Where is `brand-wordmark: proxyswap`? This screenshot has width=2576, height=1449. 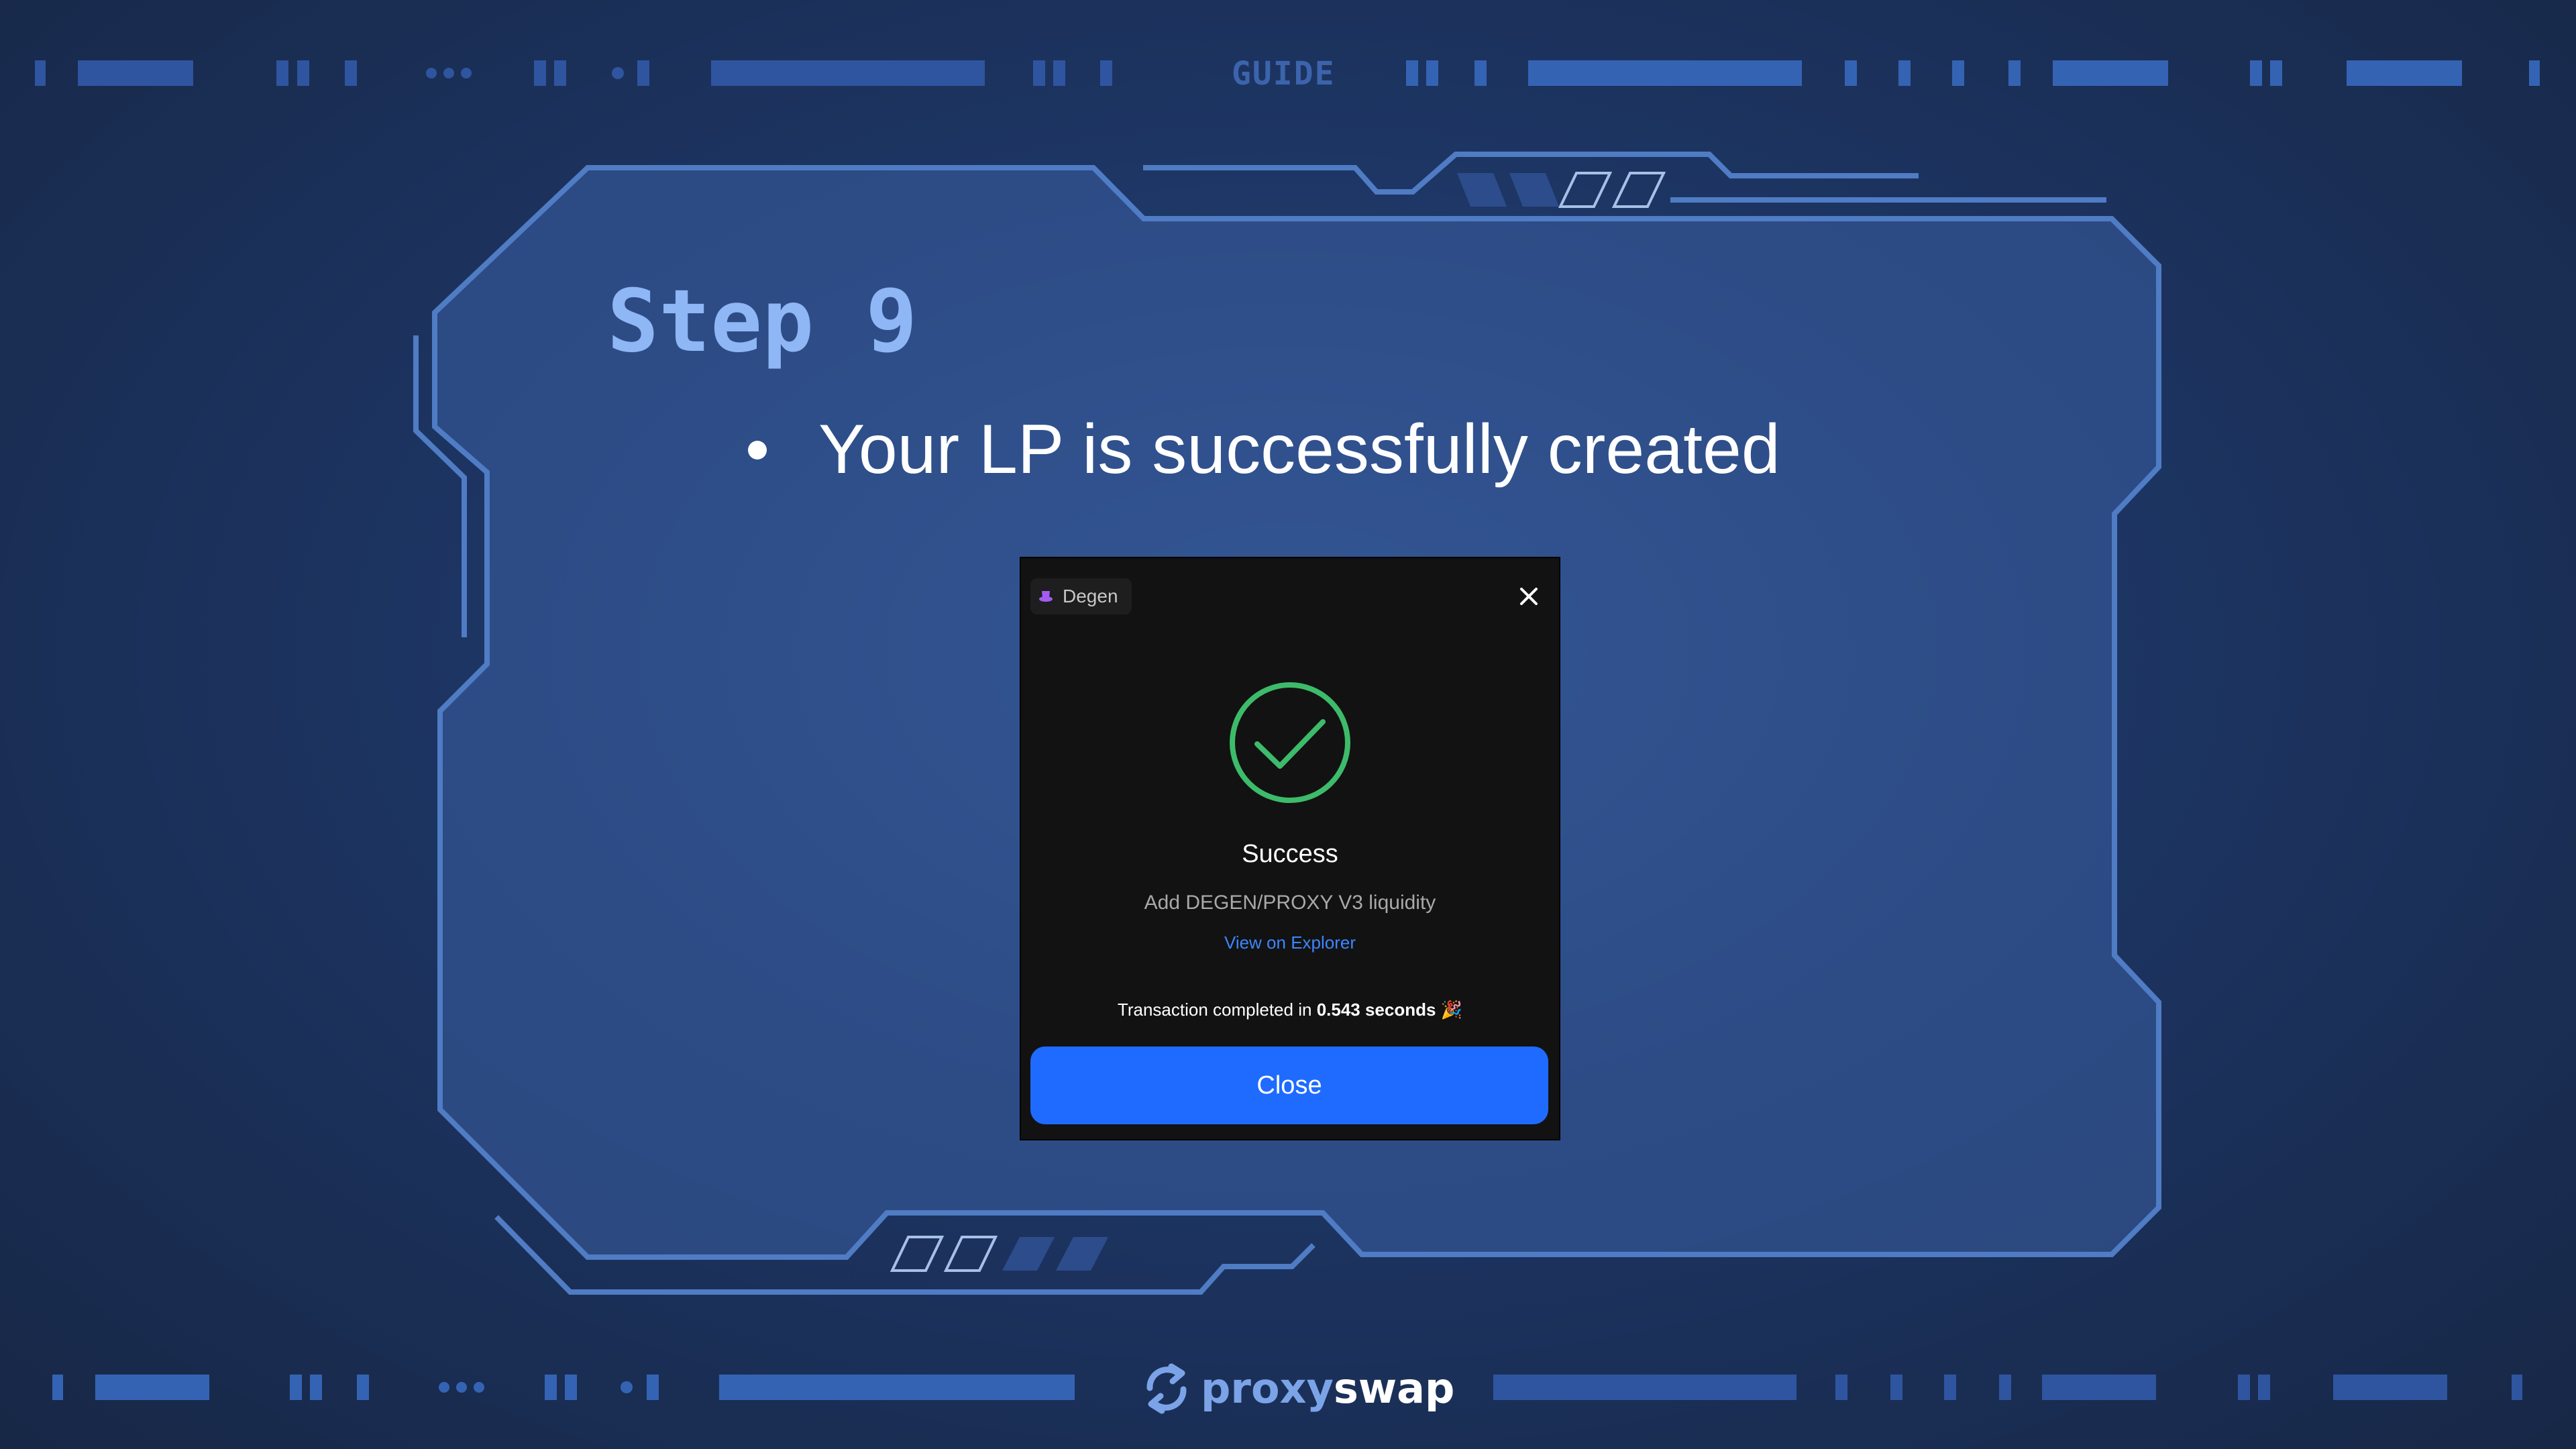
brand-wordmark: proxyswap is located at coordinates (1327, 1388).